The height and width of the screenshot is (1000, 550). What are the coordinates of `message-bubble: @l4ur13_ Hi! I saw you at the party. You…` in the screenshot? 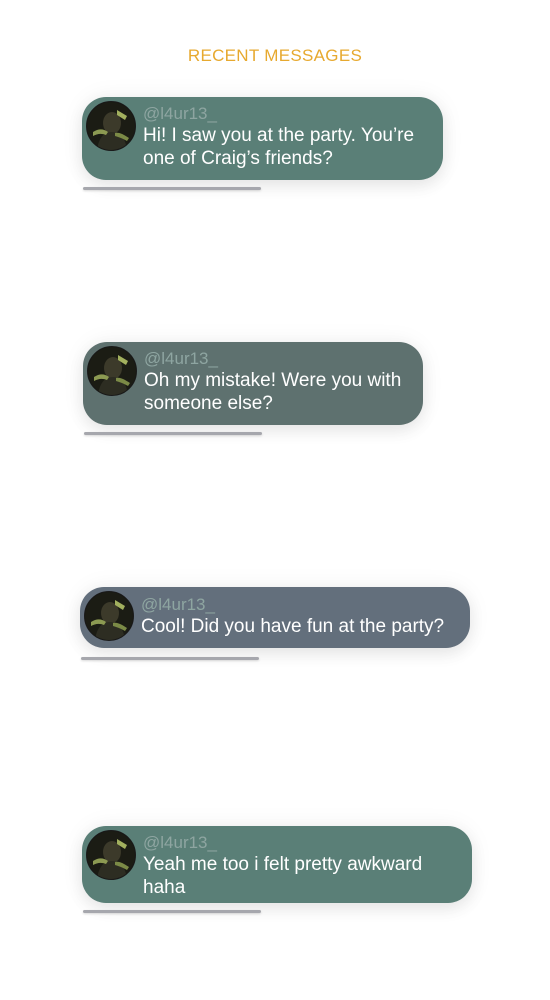 It's located at (262, 138).